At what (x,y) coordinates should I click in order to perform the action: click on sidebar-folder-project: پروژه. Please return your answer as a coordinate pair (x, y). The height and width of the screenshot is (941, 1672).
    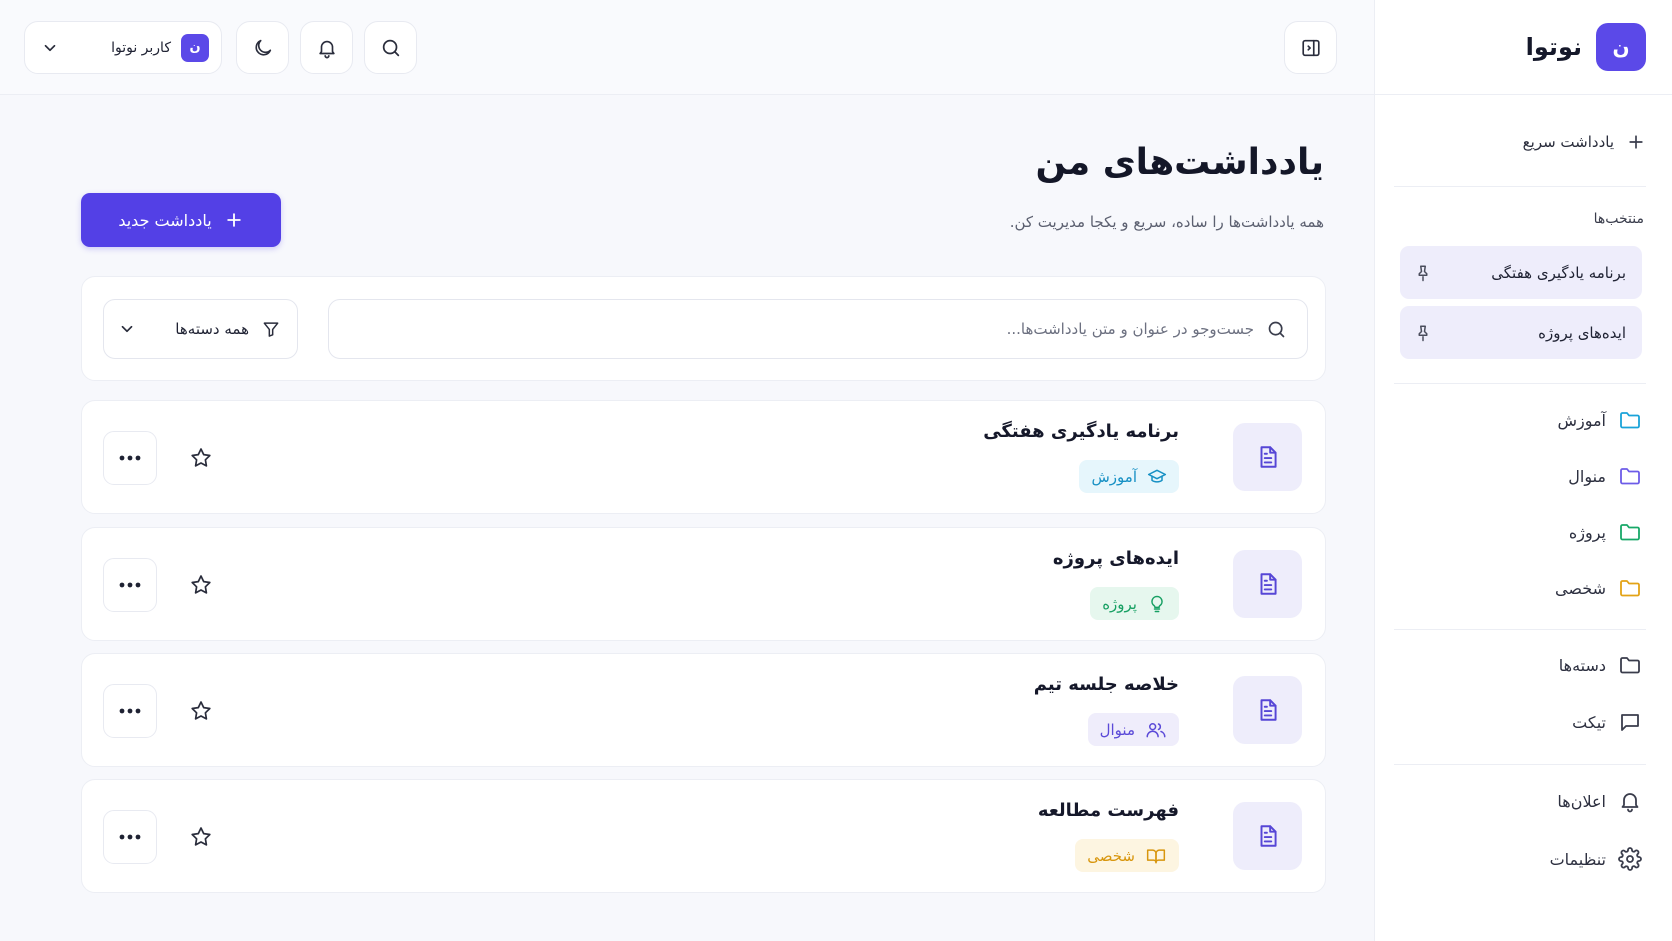
    Looking at the image, I should click on (1605, 532).